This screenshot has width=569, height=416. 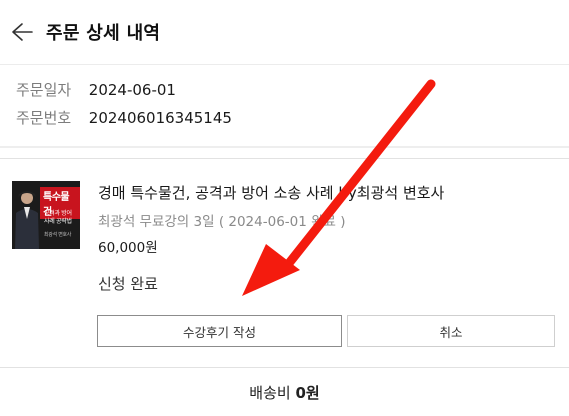 I want to click on arrow-left-icon, so click(x=22, y=32).